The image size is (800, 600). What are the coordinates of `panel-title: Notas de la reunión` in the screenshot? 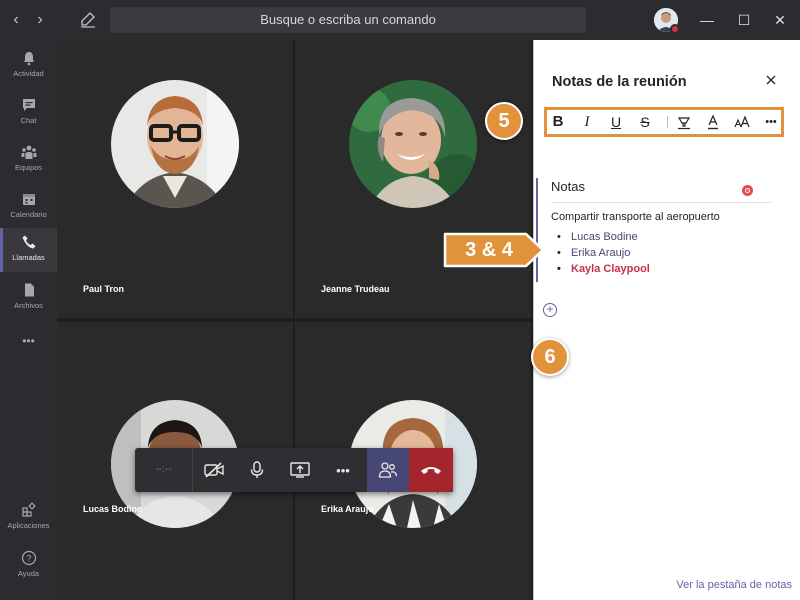 It's located at (619, 82).